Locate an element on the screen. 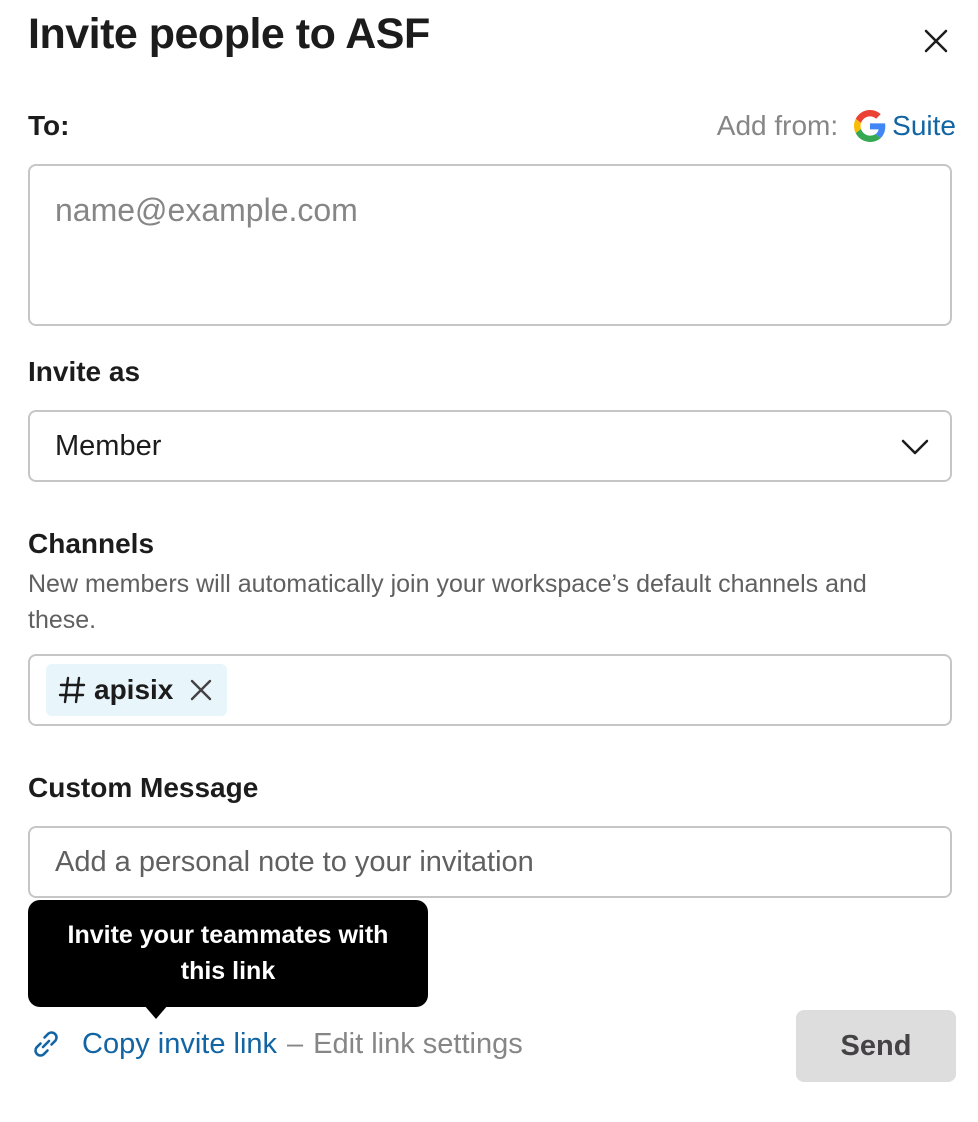 The width and height of the screenshot is (978, 1122). send-button: Send is located at coordinates (876, 1046).